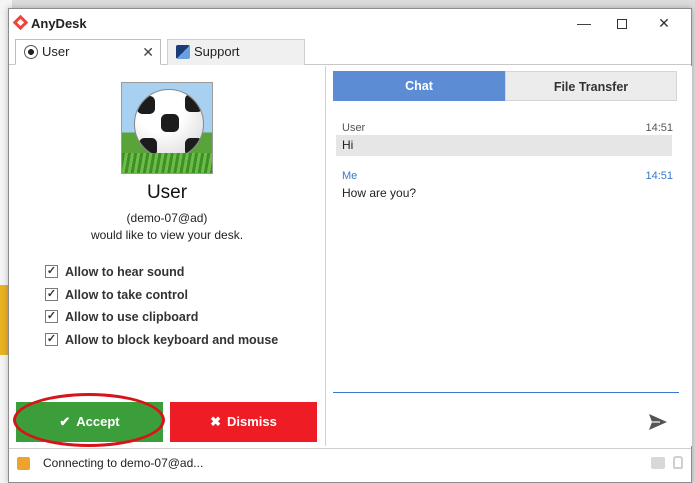  I want to click on close-tab-icon: ✕, so click(148, 52).